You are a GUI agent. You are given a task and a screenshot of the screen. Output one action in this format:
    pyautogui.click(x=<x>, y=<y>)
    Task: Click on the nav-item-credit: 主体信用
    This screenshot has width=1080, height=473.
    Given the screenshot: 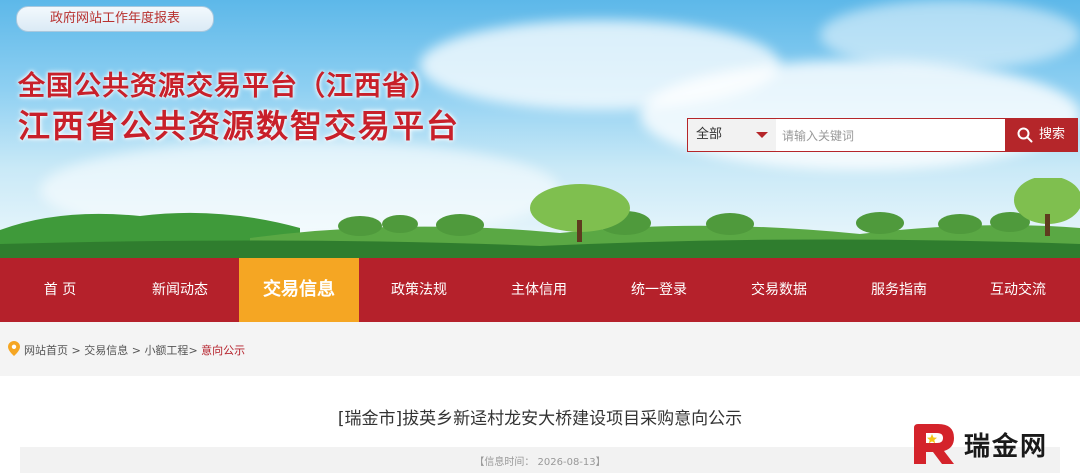 What is the action you would take?
    pyautogui.click(x=539, y=290)
    